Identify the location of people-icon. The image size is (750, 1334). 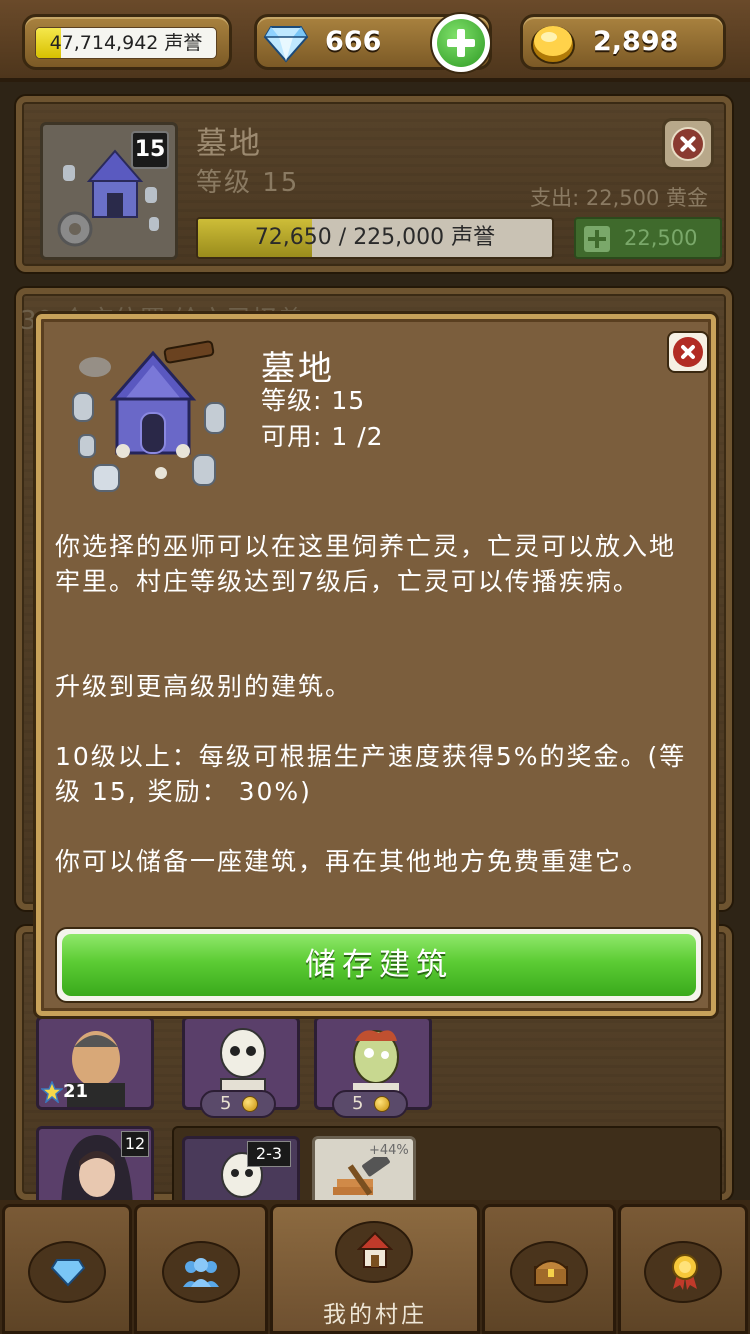
(201, 1272).